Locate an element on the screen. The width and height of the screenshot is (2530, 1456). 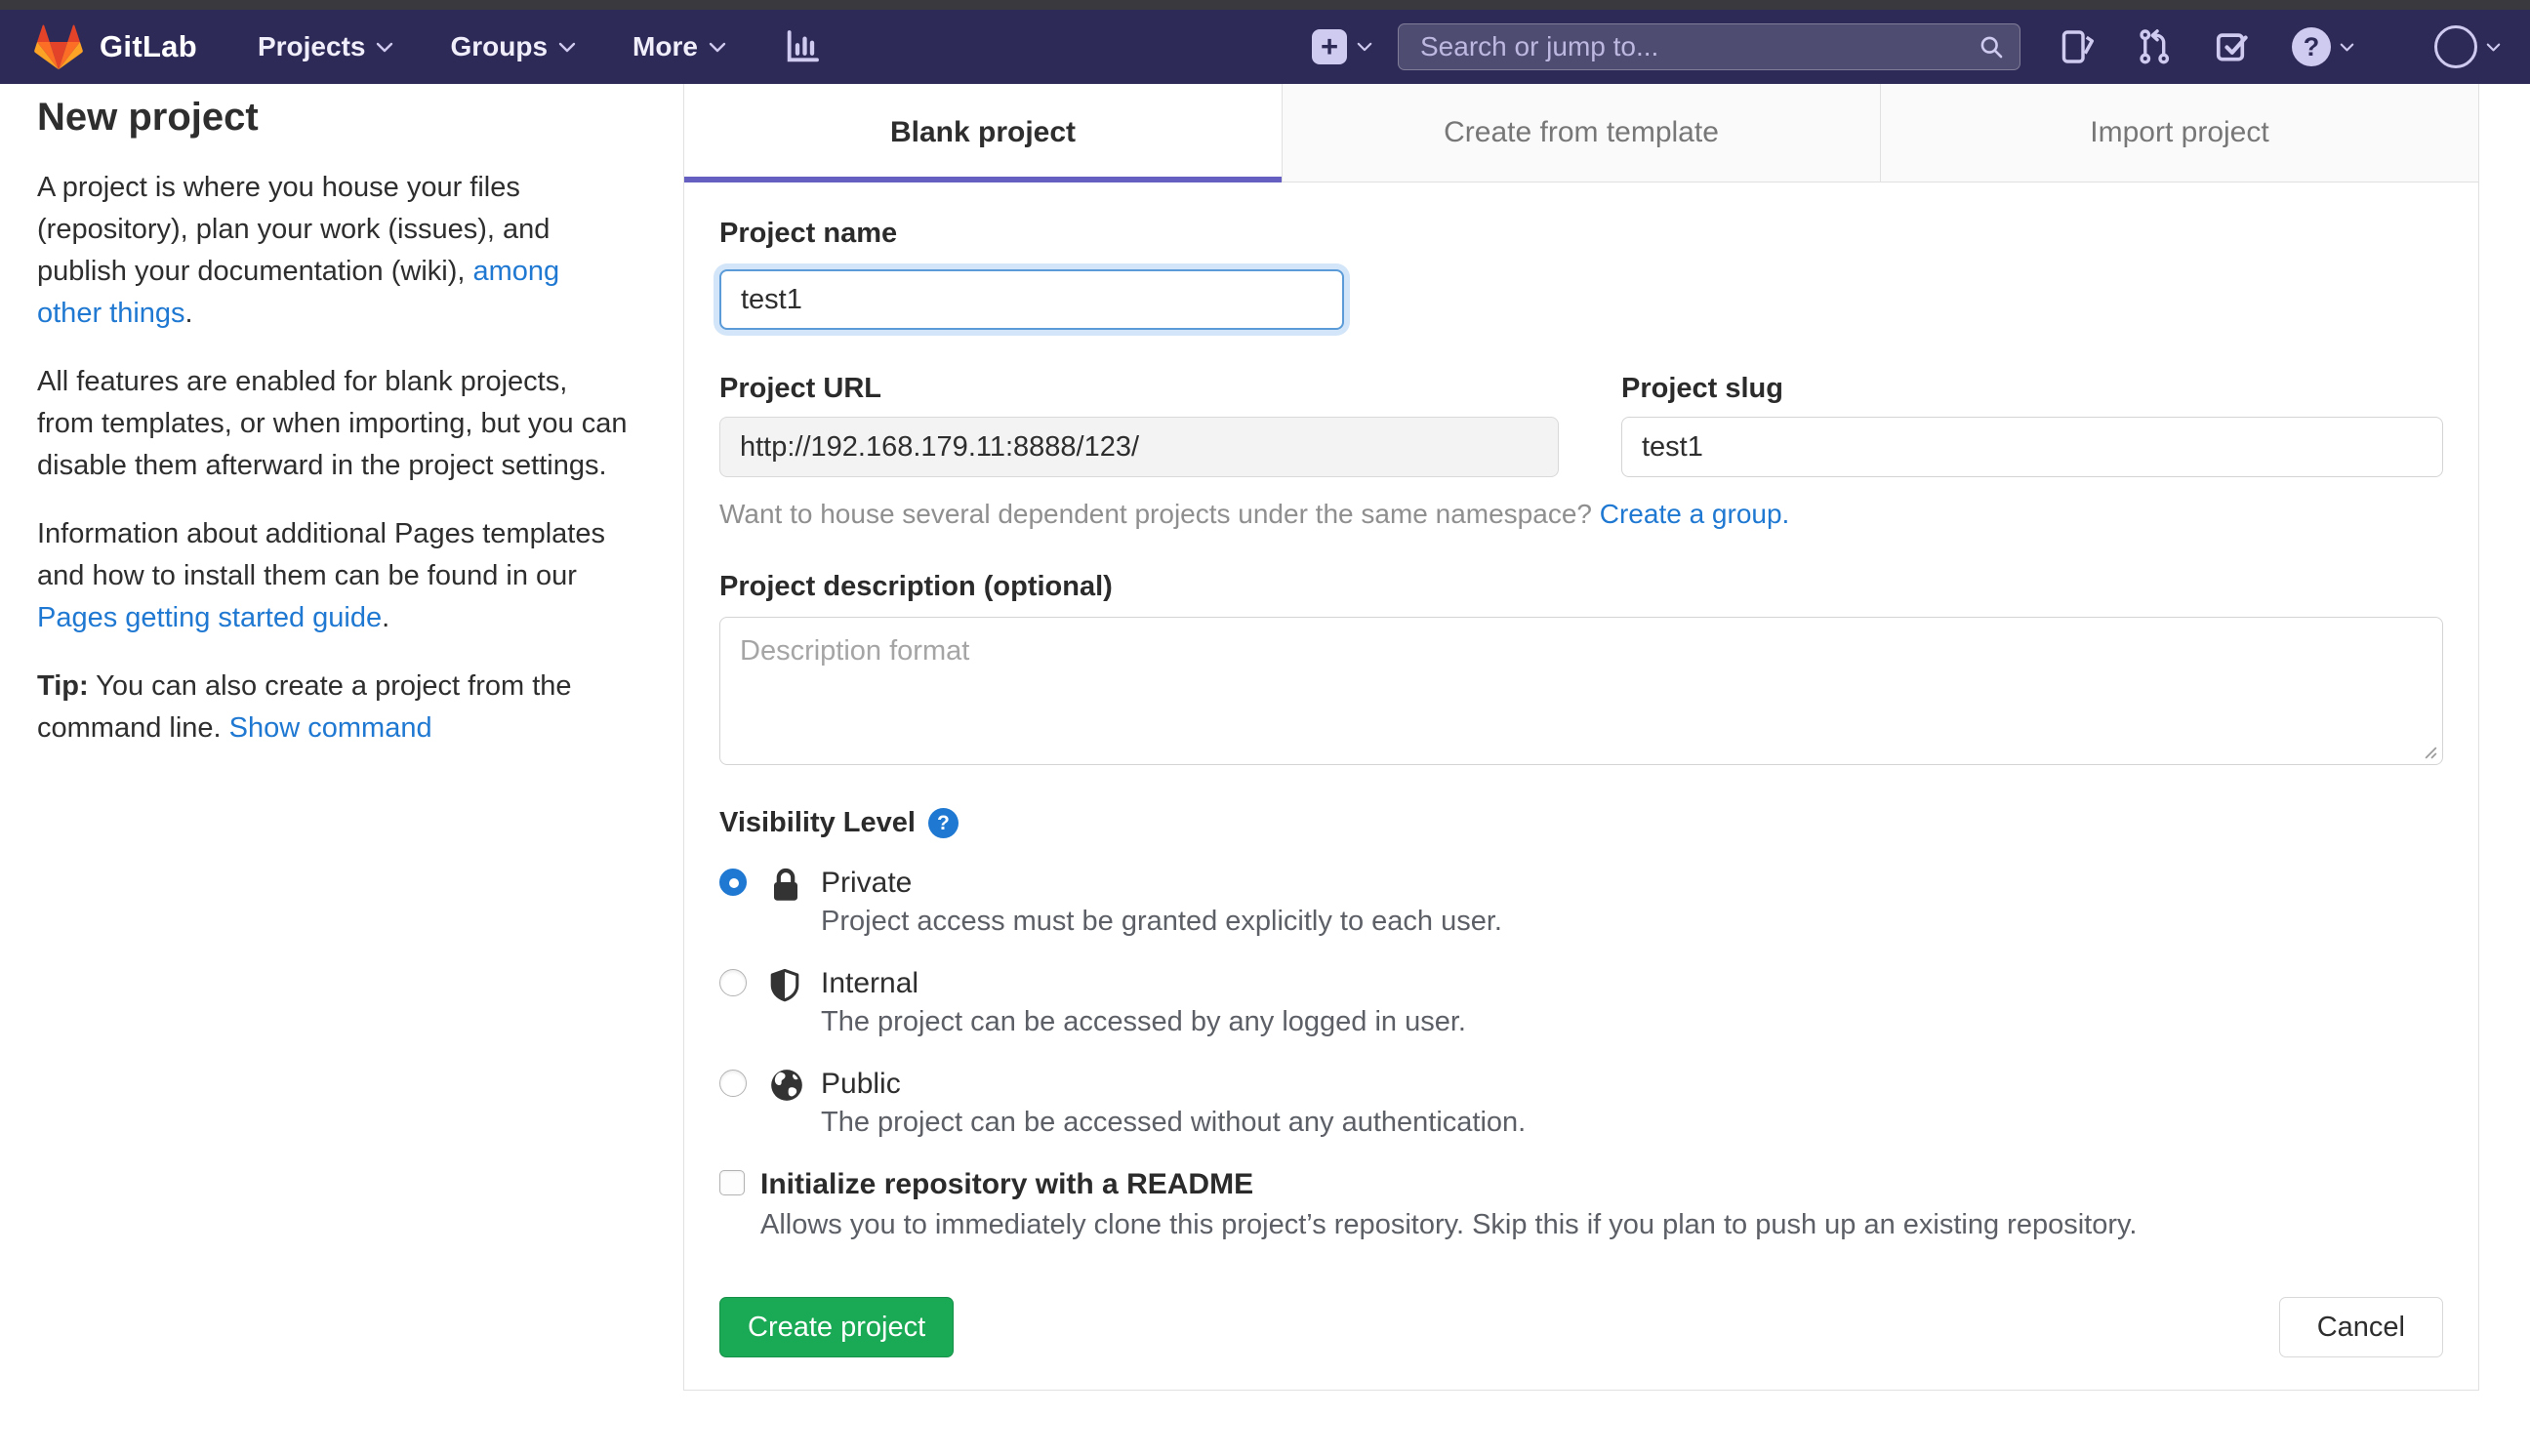
tab-label: Blank project is located at coordinates (983, 132).